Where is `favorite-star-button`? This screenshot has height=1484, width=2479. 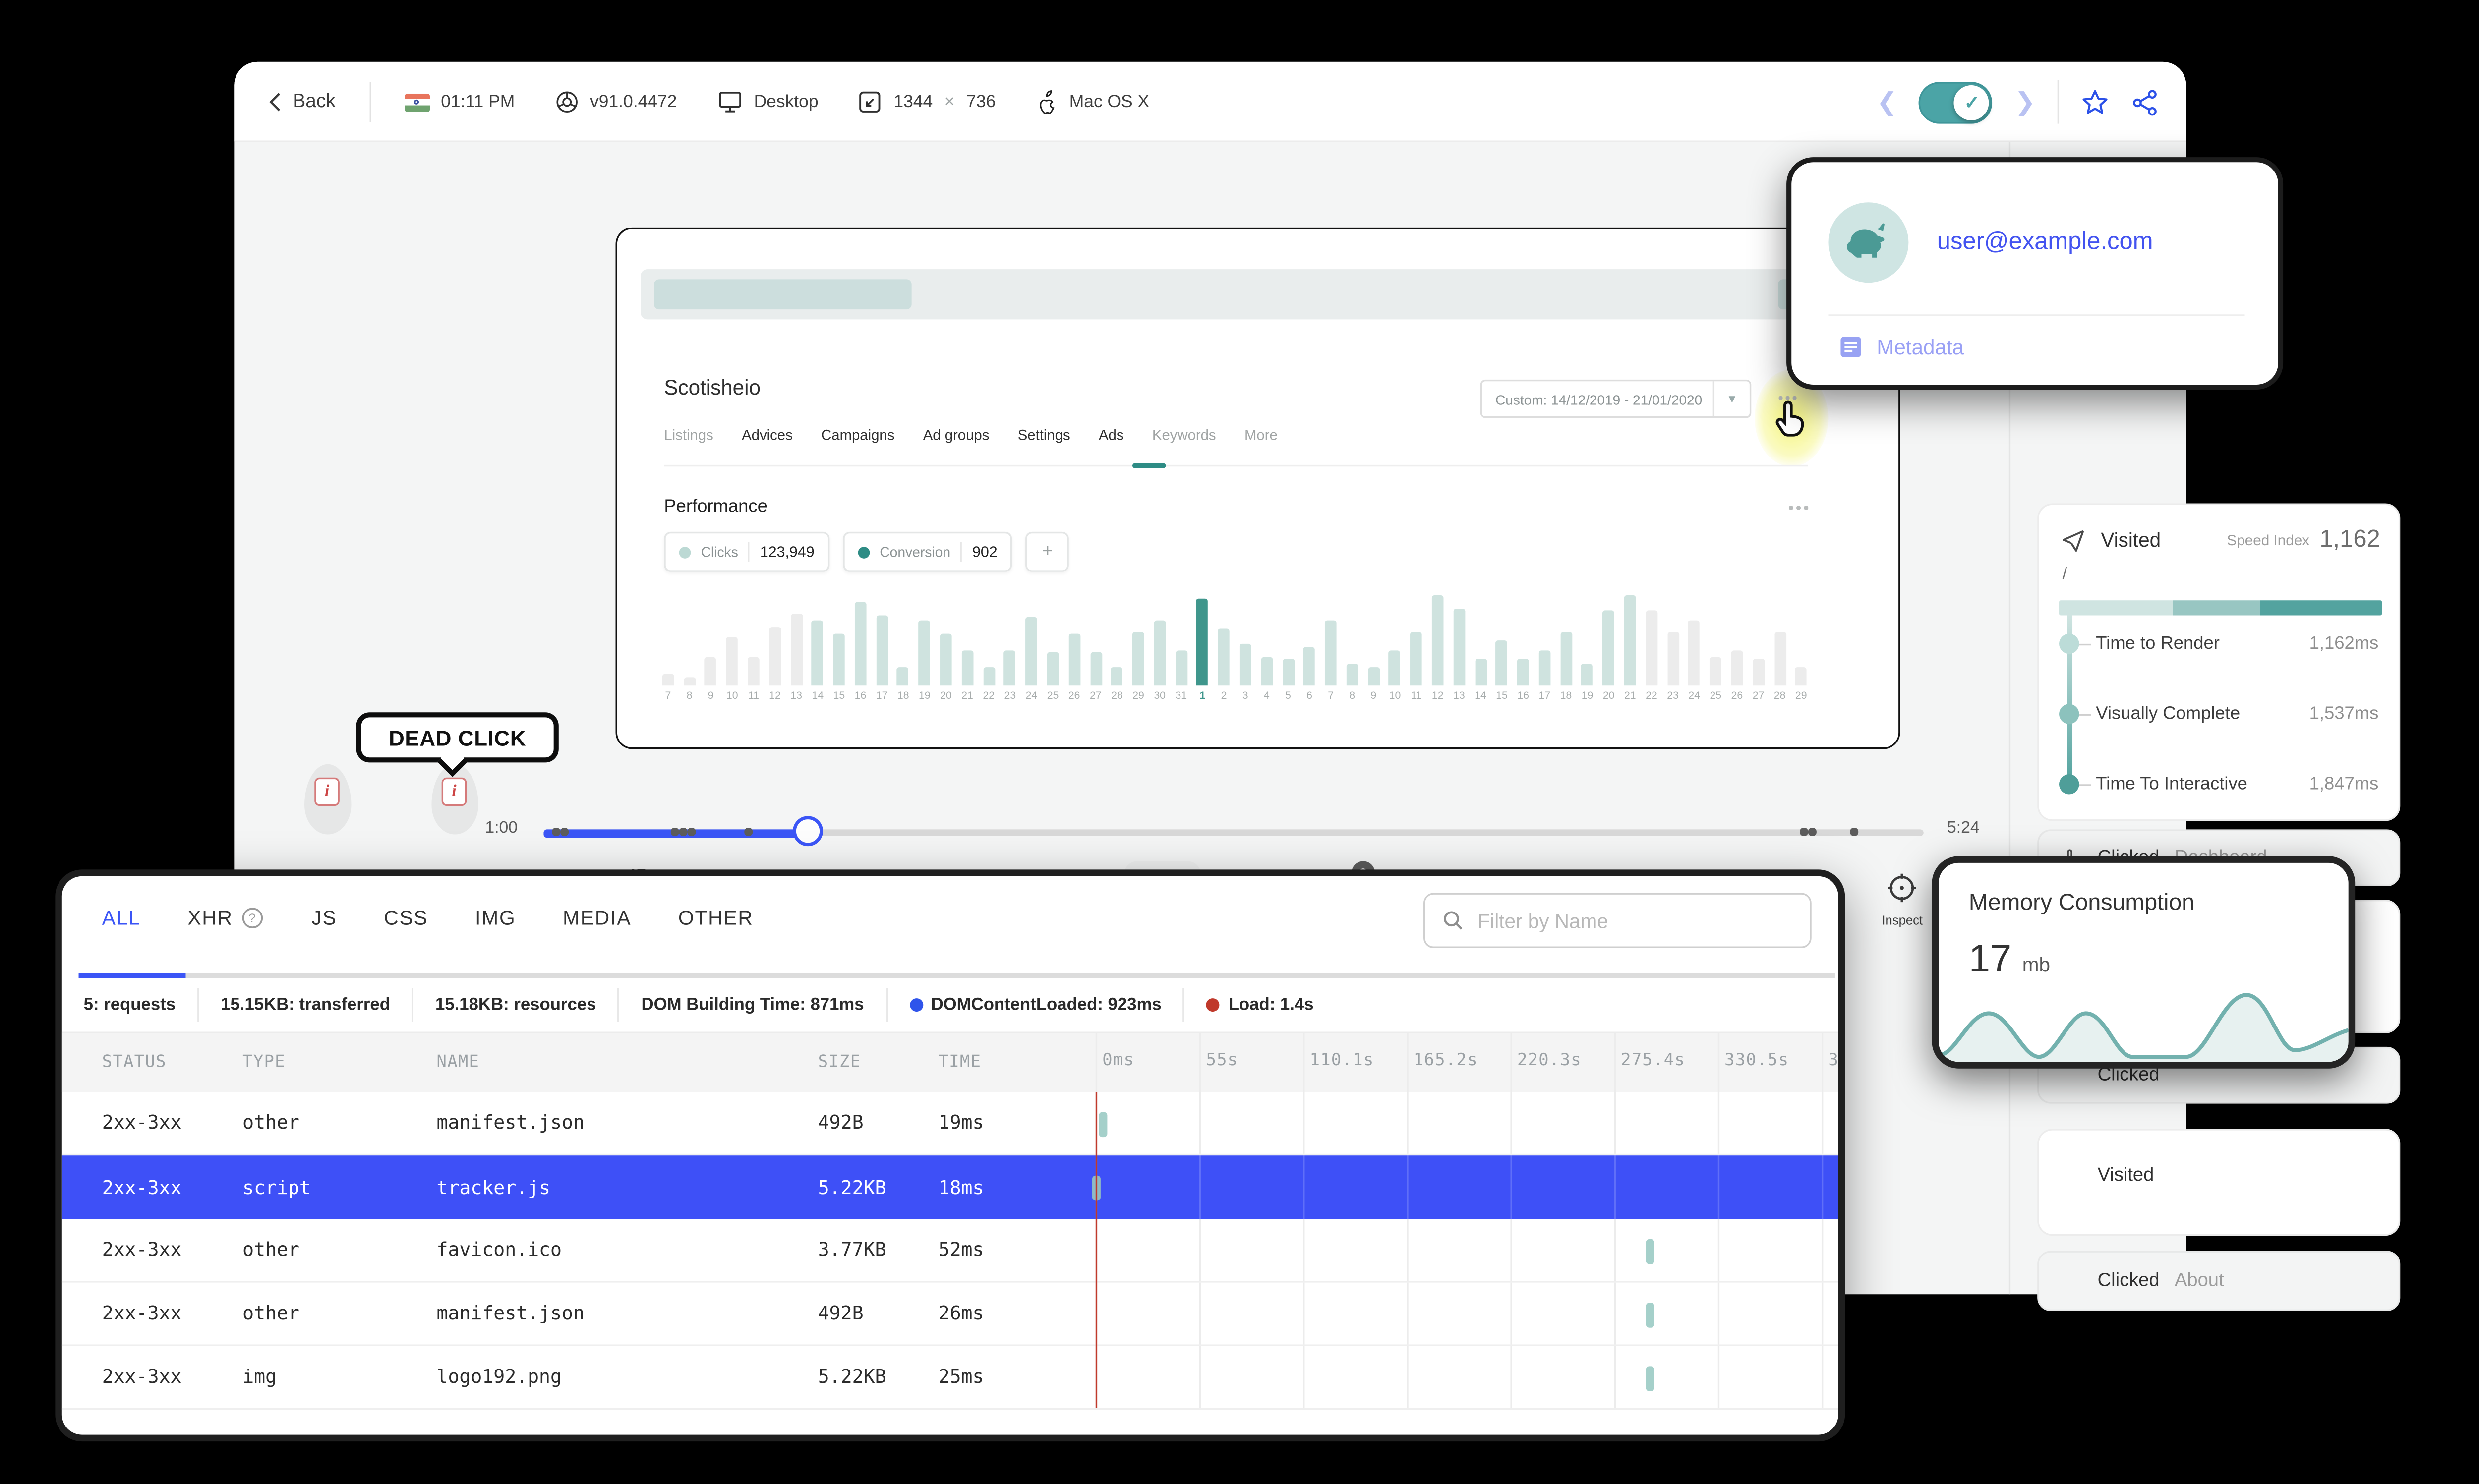 favorite-star-button is located at coordinates (2095, 102).